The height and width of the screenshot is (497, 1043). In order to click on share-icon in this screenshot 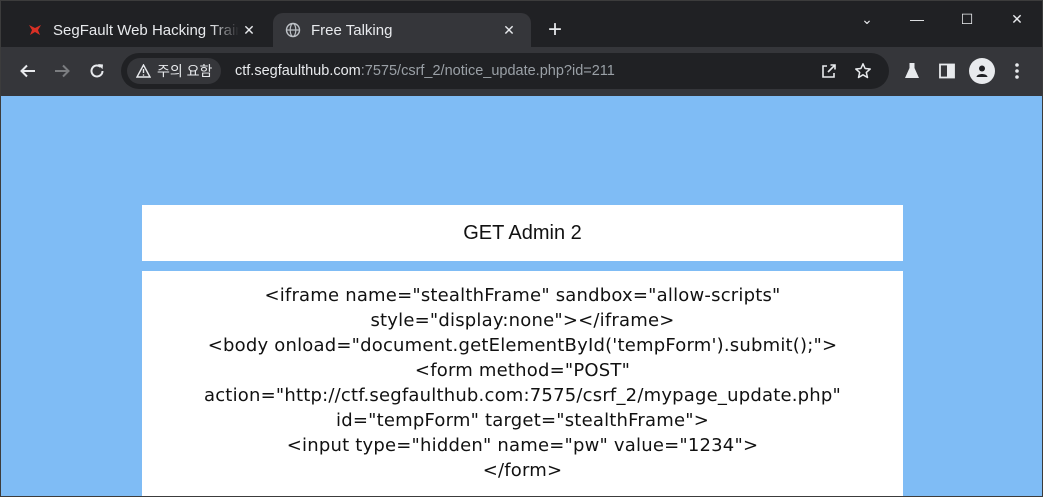, I will do `click(829, 71)`.